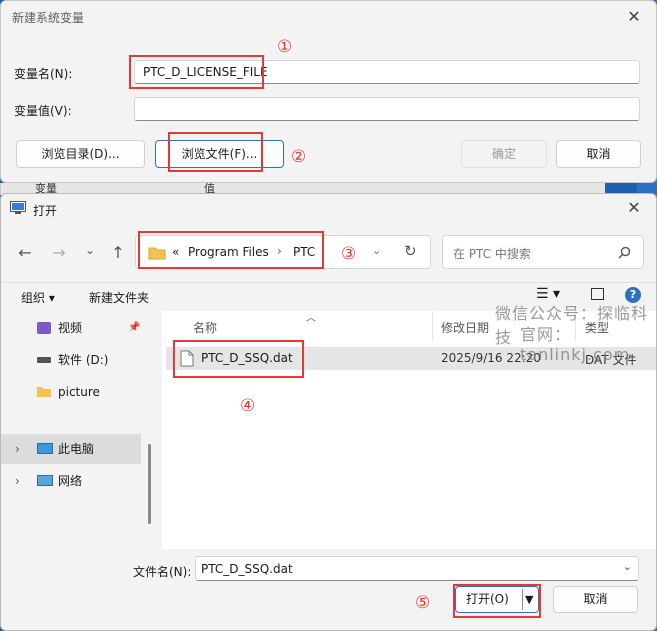  What do you see at coordinates (410, 251) in the screenshot?
I see `refresh-icon: ↻` at bounding box center [410, 251].